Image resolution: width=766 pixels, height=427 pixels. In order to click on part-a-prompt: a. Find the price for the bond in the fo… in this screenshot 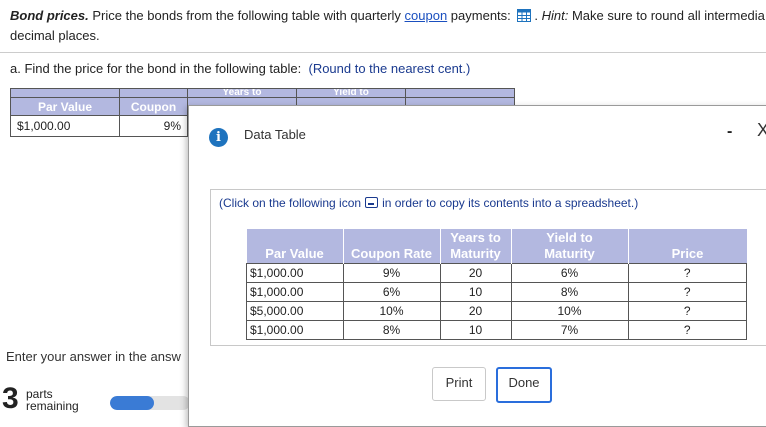, I will do `click(240, 68)`.